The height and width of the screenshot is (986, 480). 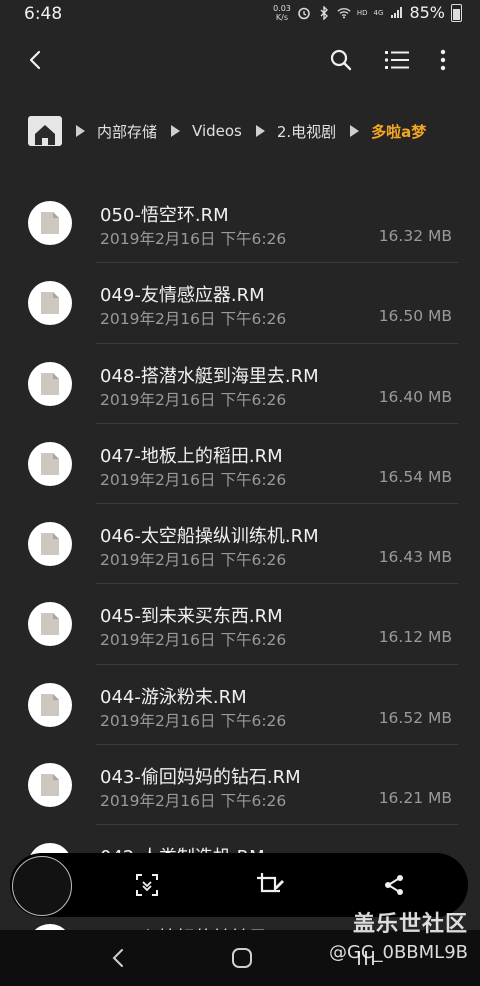 I want to click on home-icon, so click(x=45, y=135).